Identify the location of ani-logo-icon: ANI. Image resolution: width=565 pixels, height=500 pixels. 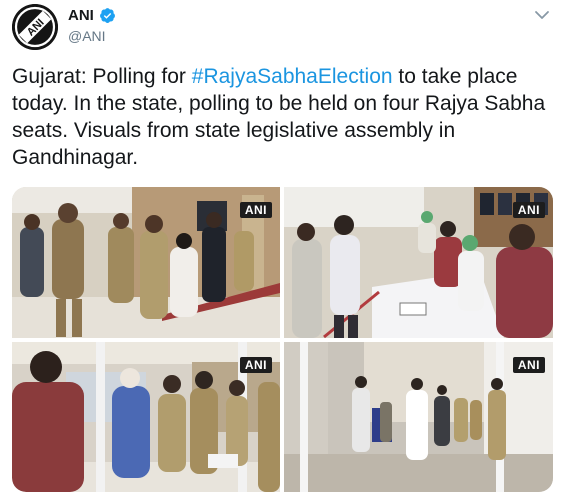
(35, 27).